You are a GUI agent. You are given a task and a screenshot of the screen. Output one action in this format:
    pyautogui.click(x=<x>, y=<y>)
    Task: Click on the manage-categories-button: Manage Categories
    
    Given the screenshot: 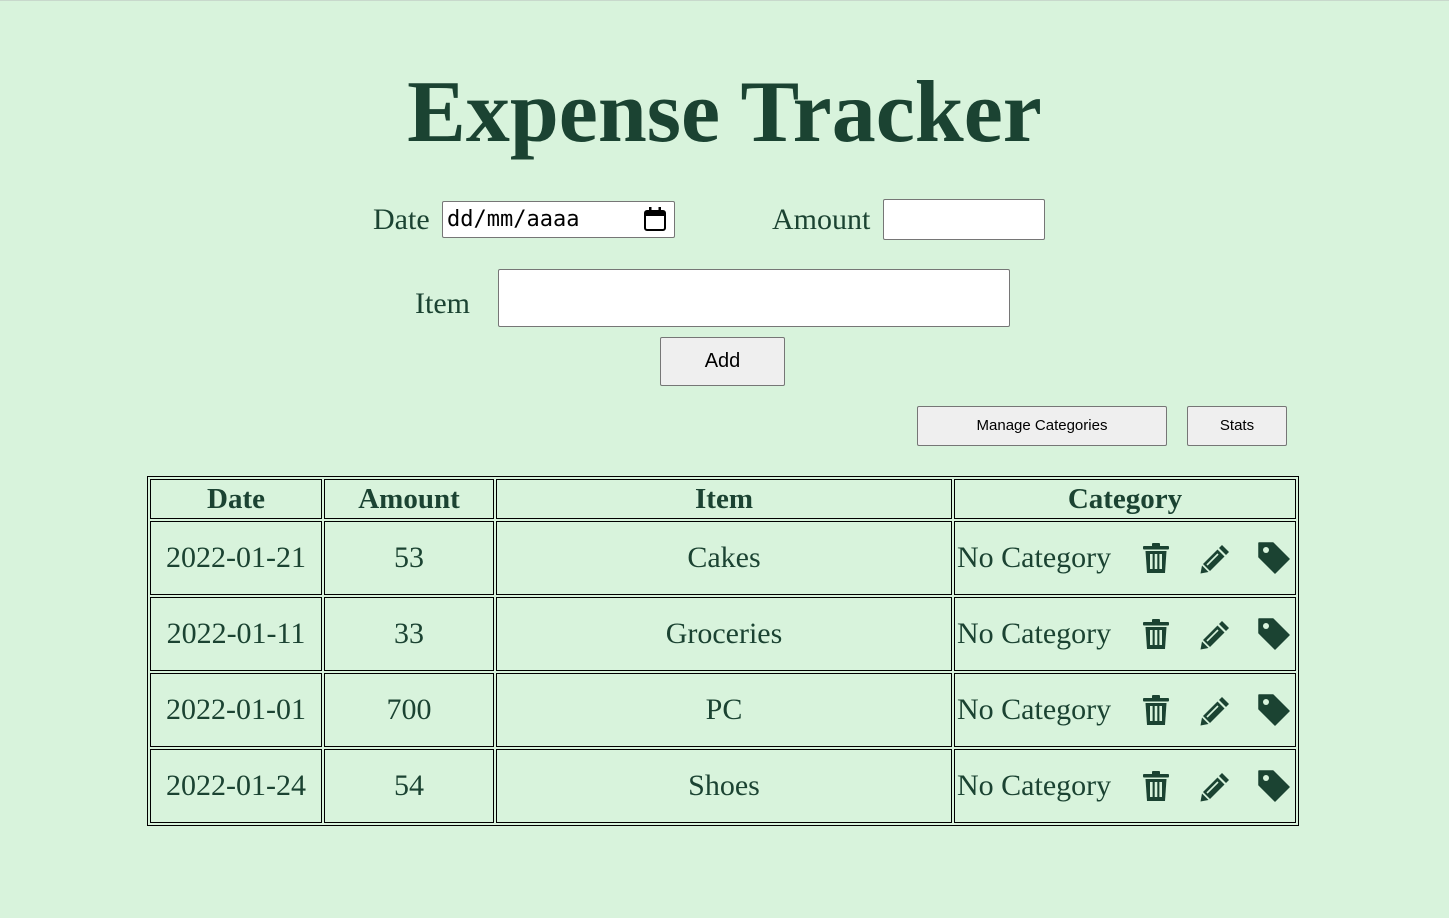 What is the action you would take?
    pyautogui.click(x=1042, y=426)
    